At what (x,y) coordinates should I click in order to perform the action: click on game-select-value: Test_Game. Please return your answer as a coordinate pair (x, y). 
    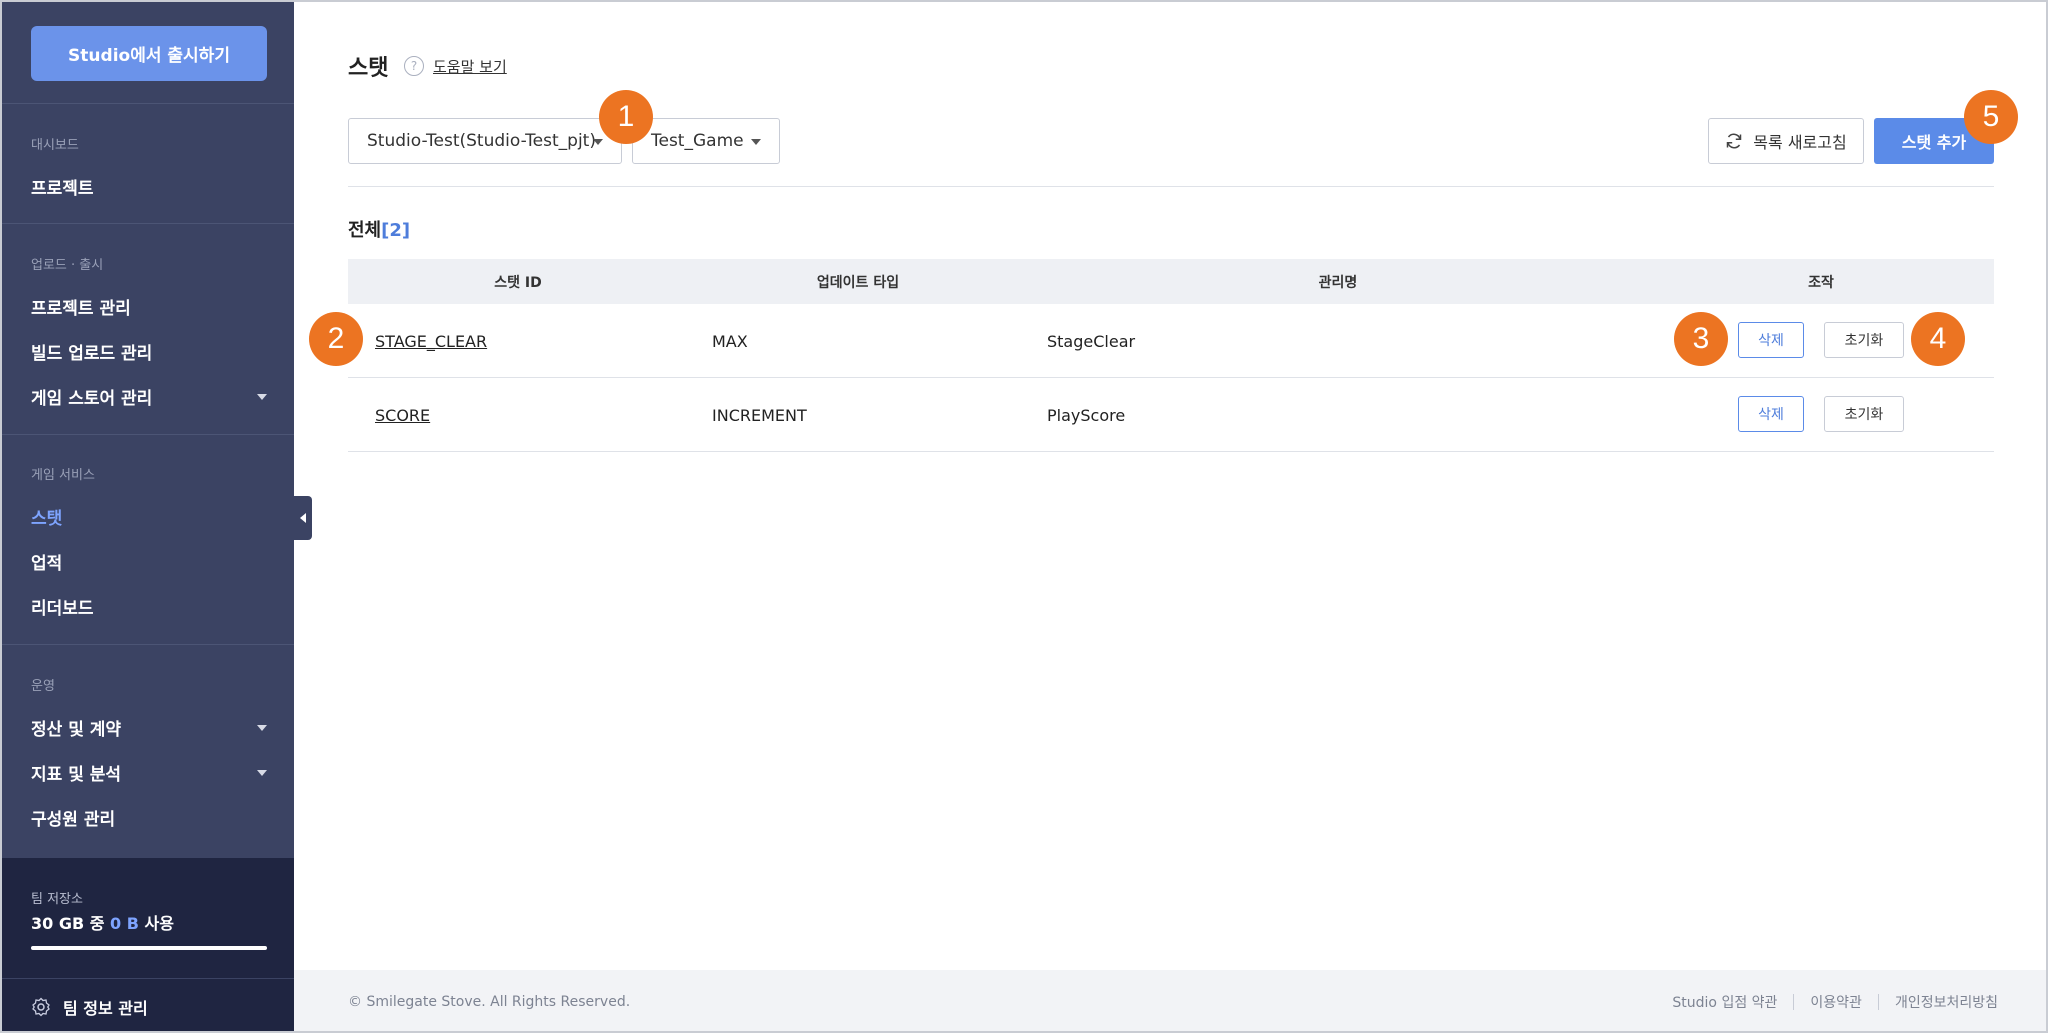
    Looking at the image, I should click on (697, 141).